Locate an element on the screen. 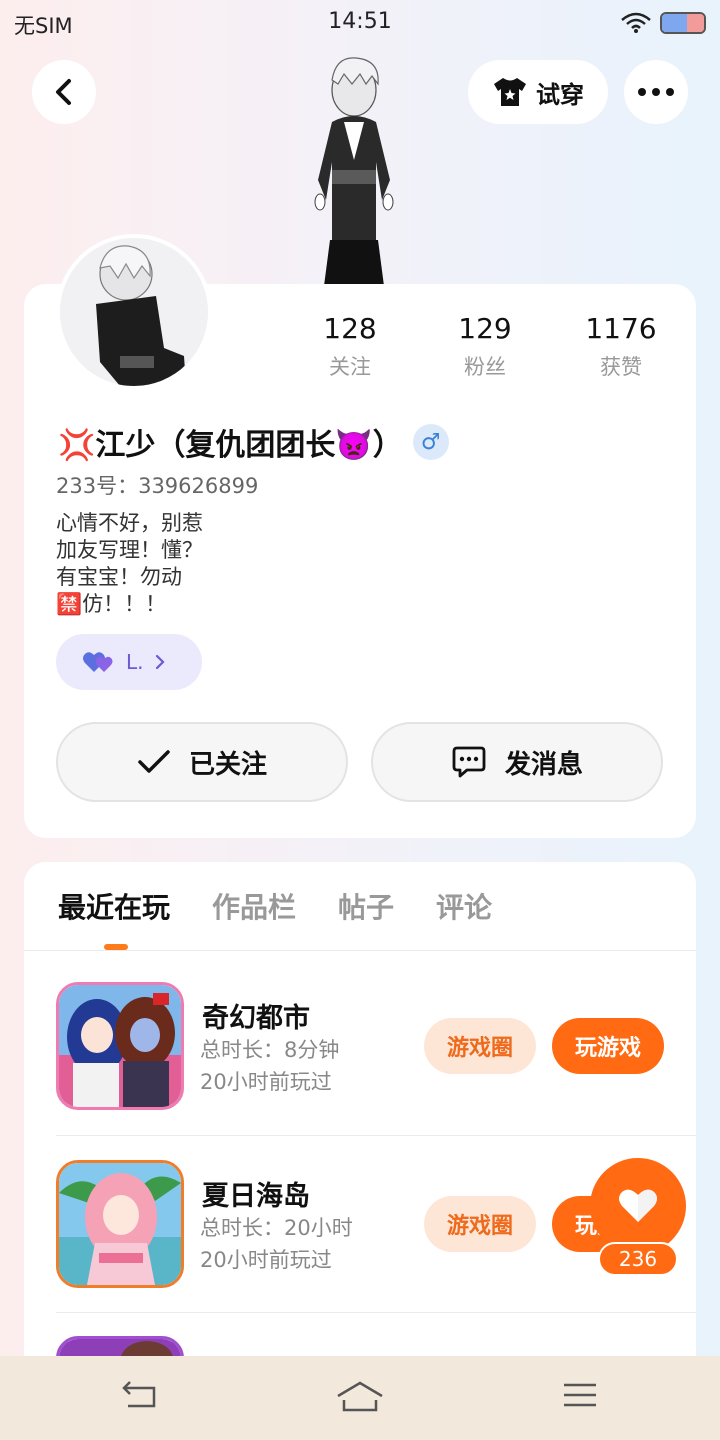 The width and height of the screenshot is (720, 1440). battery-icon is located at coordinates (683, 23).